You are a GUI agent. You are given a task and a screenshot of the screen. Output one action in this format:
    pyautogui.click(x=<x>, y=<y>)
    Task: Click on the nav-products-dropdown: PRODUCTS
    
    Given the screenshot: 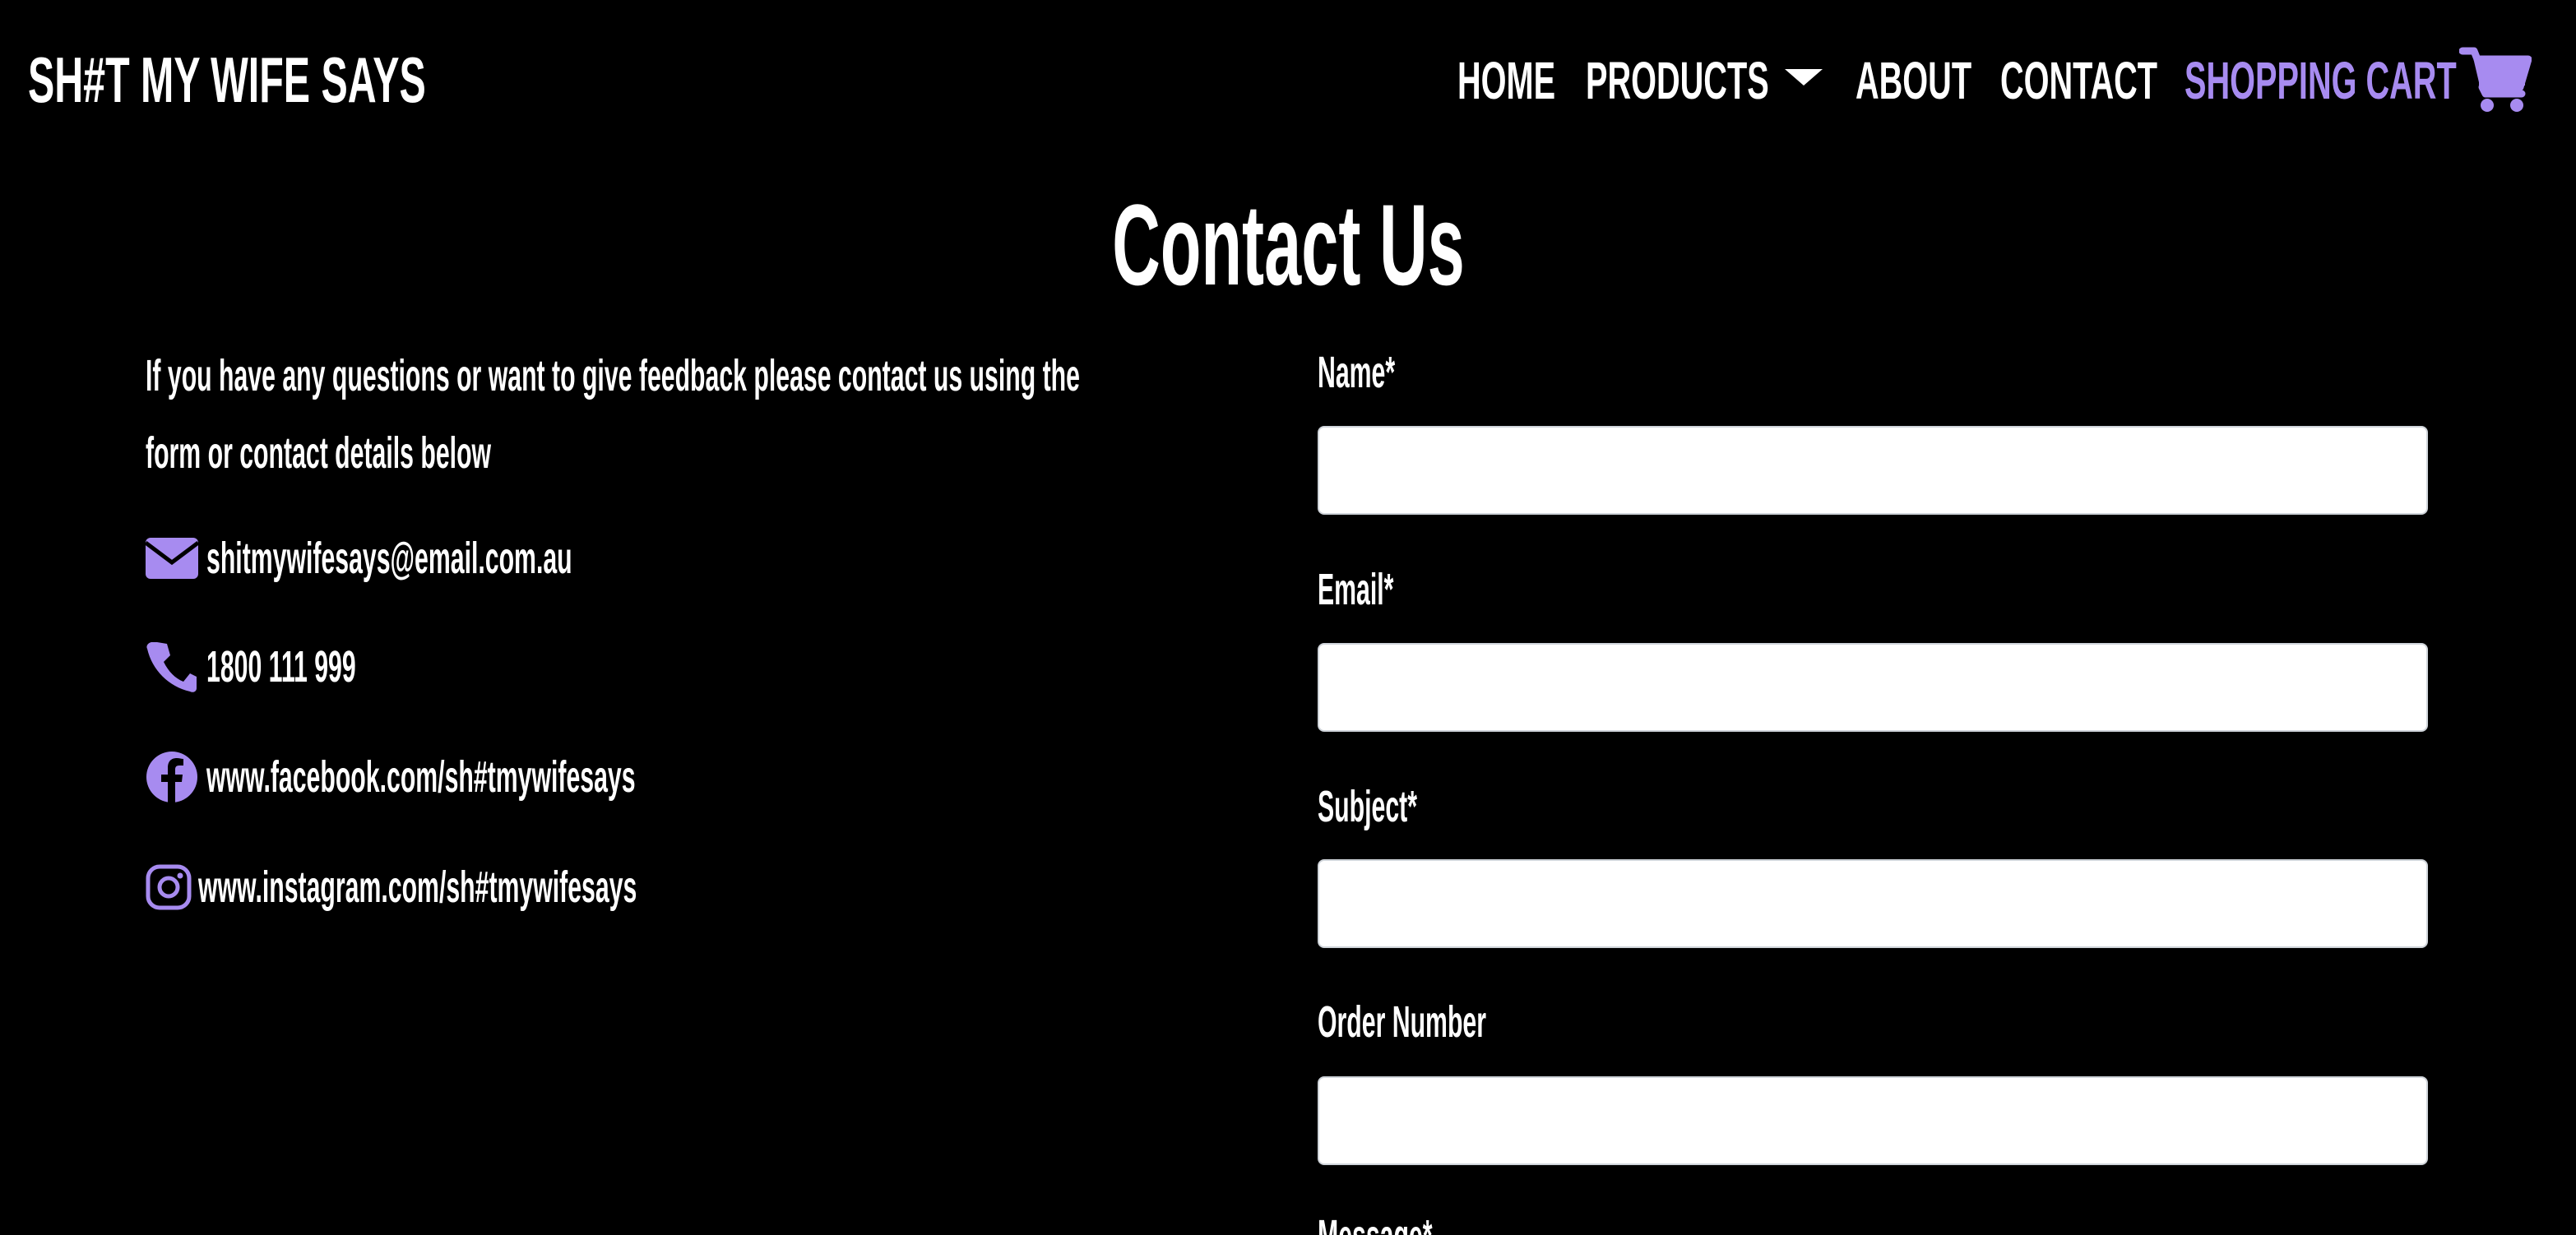 What is the action you would take?
    pyautogui.click(x=1733, y=81)
    